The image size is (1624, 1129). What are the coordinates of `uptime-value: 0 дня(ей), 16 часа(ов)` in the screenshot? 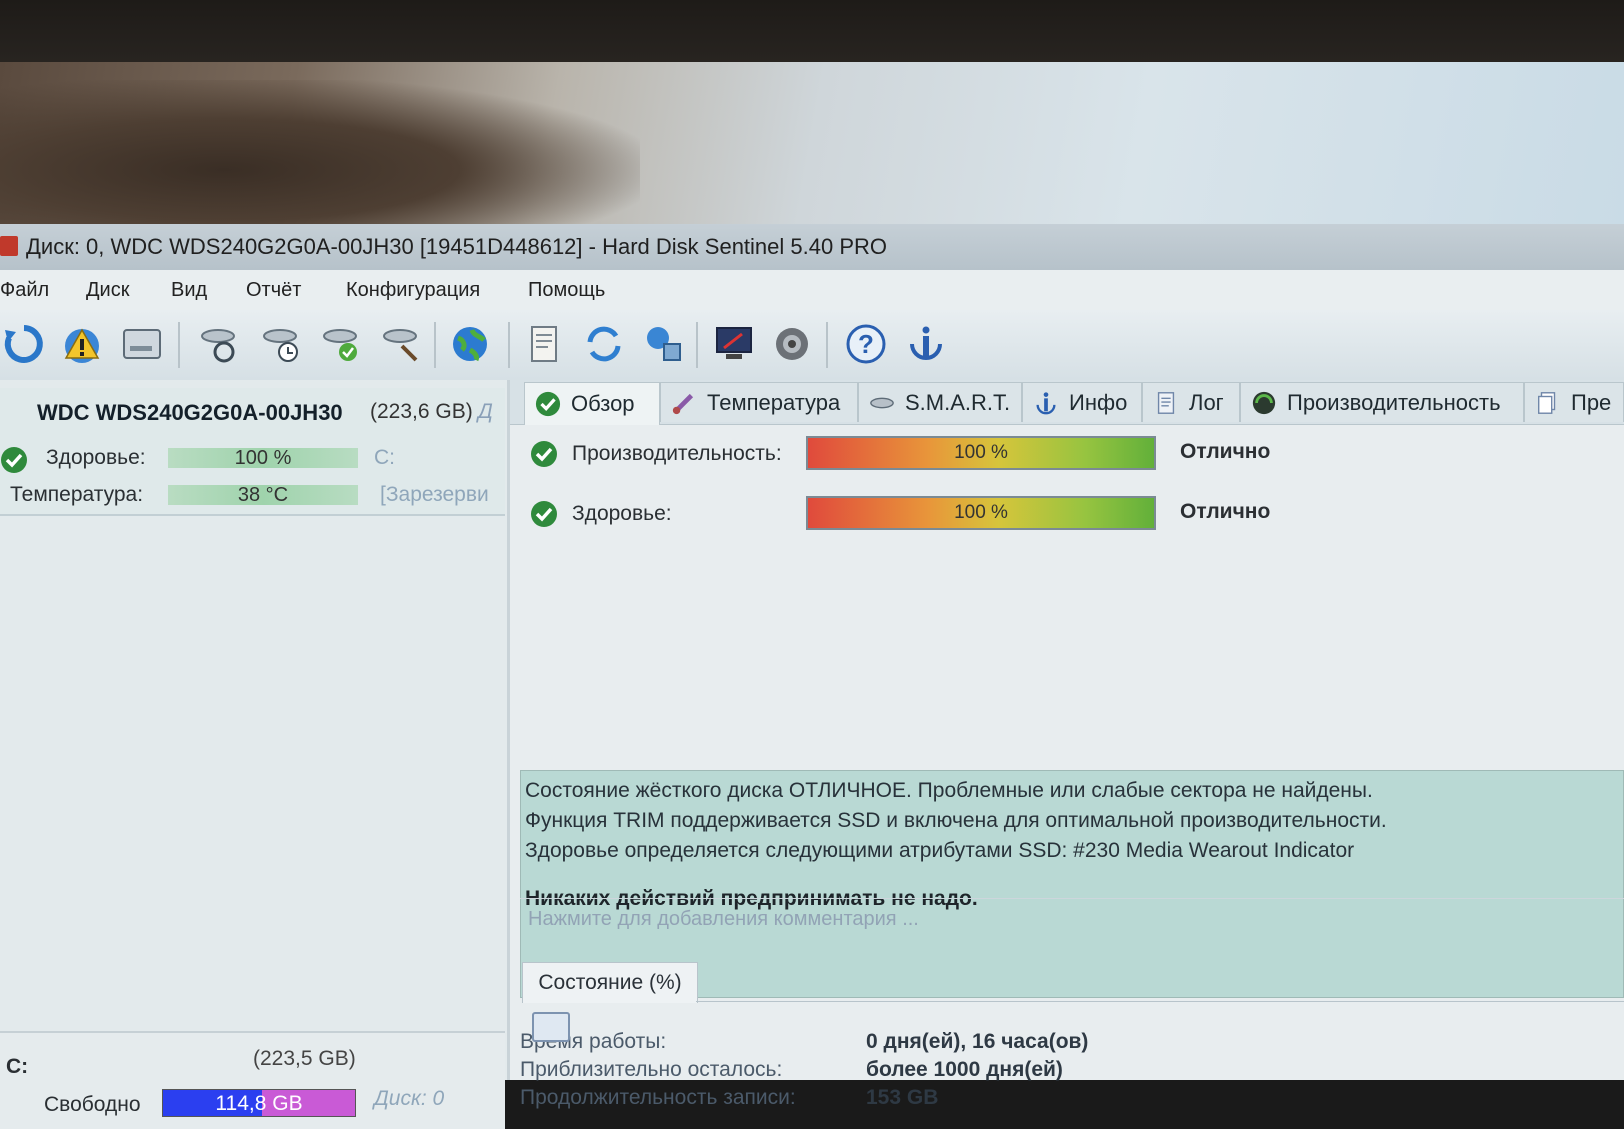 It's located at (977, 1041).